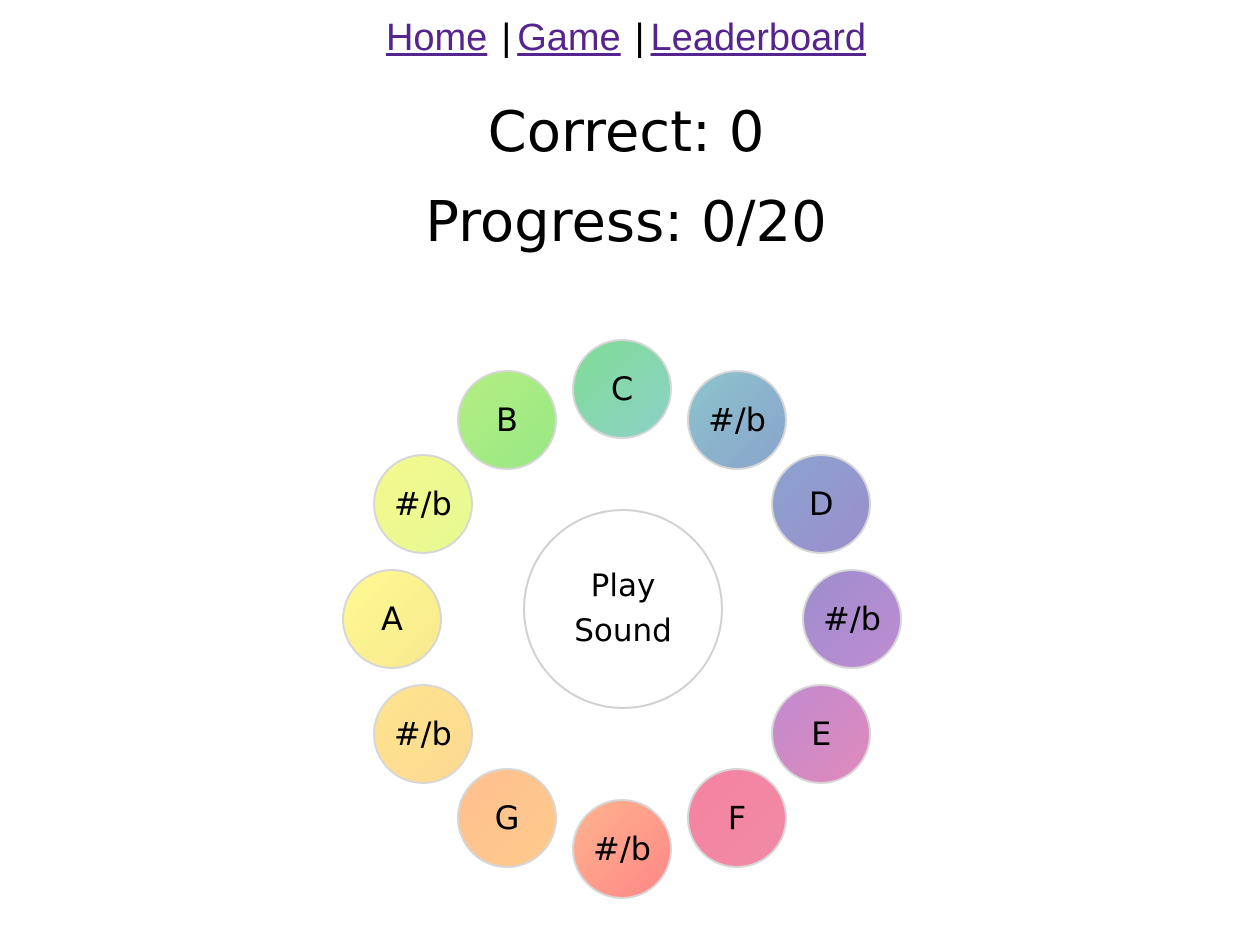 This screenshot has height=939, width=1252. What do you see at coordinates (821, 734) in the screenshot?
I see `note-button-4: E` at bounding box center [821, 734].